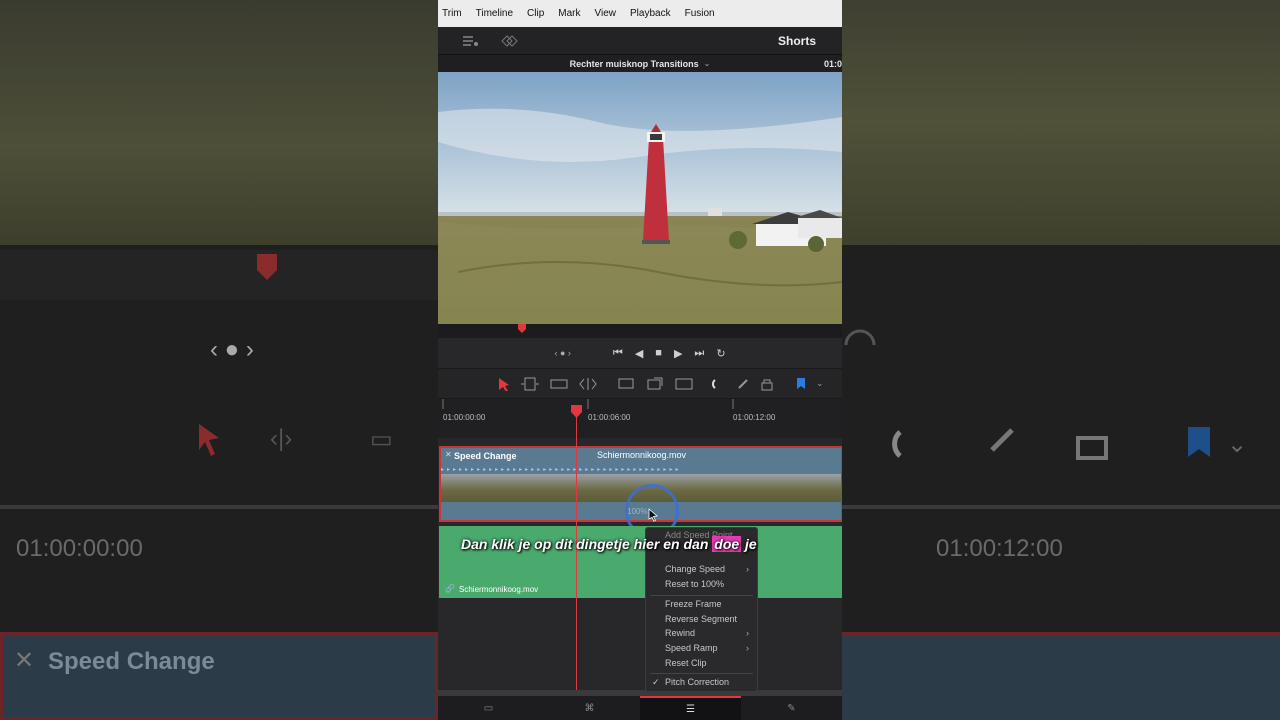  Describe the element at coordinates (695, 569) in the screenshot. I see `menu-item-change-speed: Change Speed` at that location.